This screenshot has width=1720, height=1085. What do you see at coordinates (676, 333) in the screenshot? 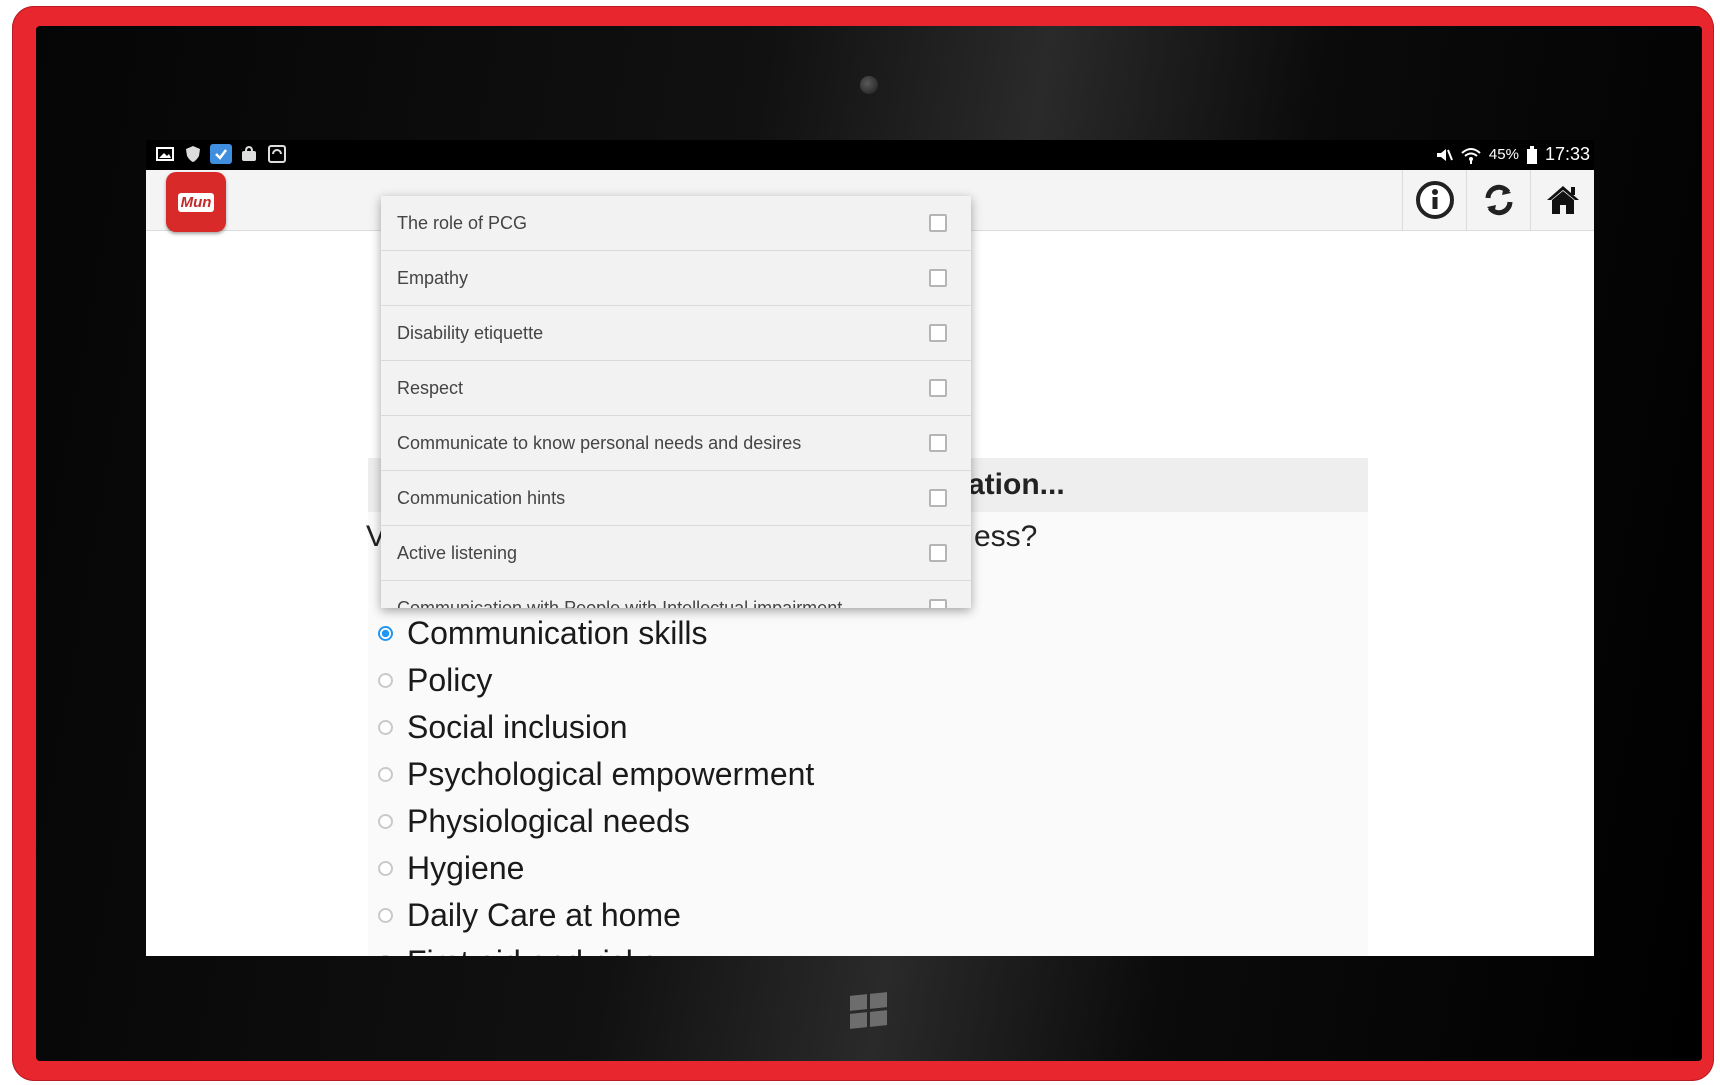
I see `dropdown-item: Disability etiquette` at bounding box center [676, 333].